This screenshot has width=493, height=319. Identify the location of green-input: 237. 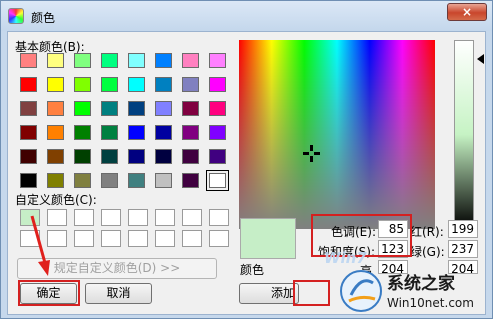
(463, 249).